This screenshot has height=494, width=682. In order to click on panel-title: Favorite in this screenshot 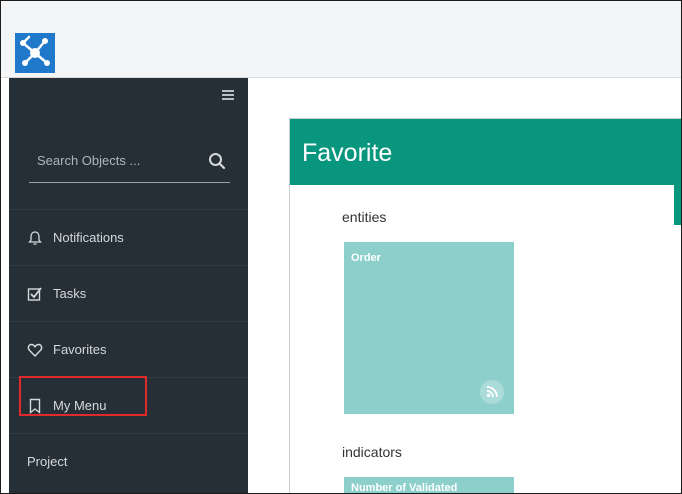, I will do `click(347, 153)`.